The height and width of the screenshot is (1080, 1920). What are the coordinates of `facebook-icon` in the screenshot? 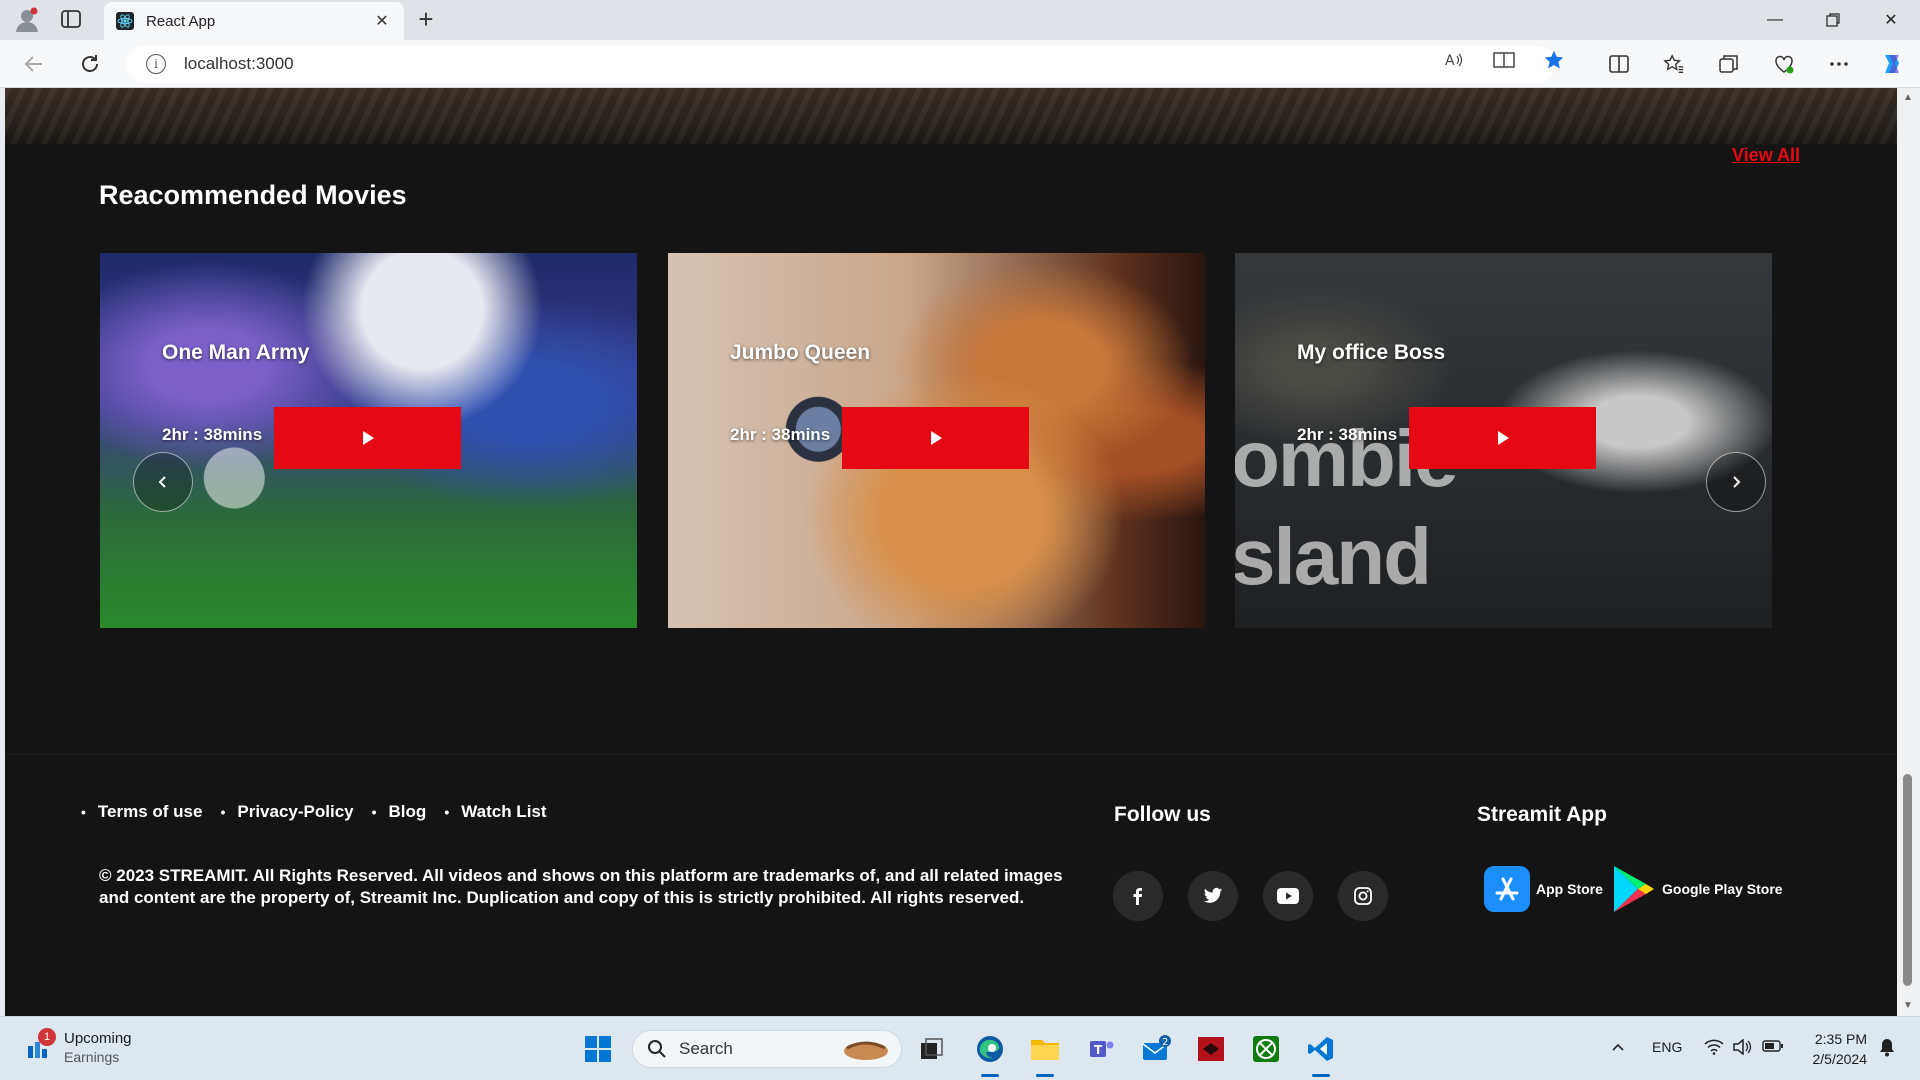 It's located at (1138, 896).